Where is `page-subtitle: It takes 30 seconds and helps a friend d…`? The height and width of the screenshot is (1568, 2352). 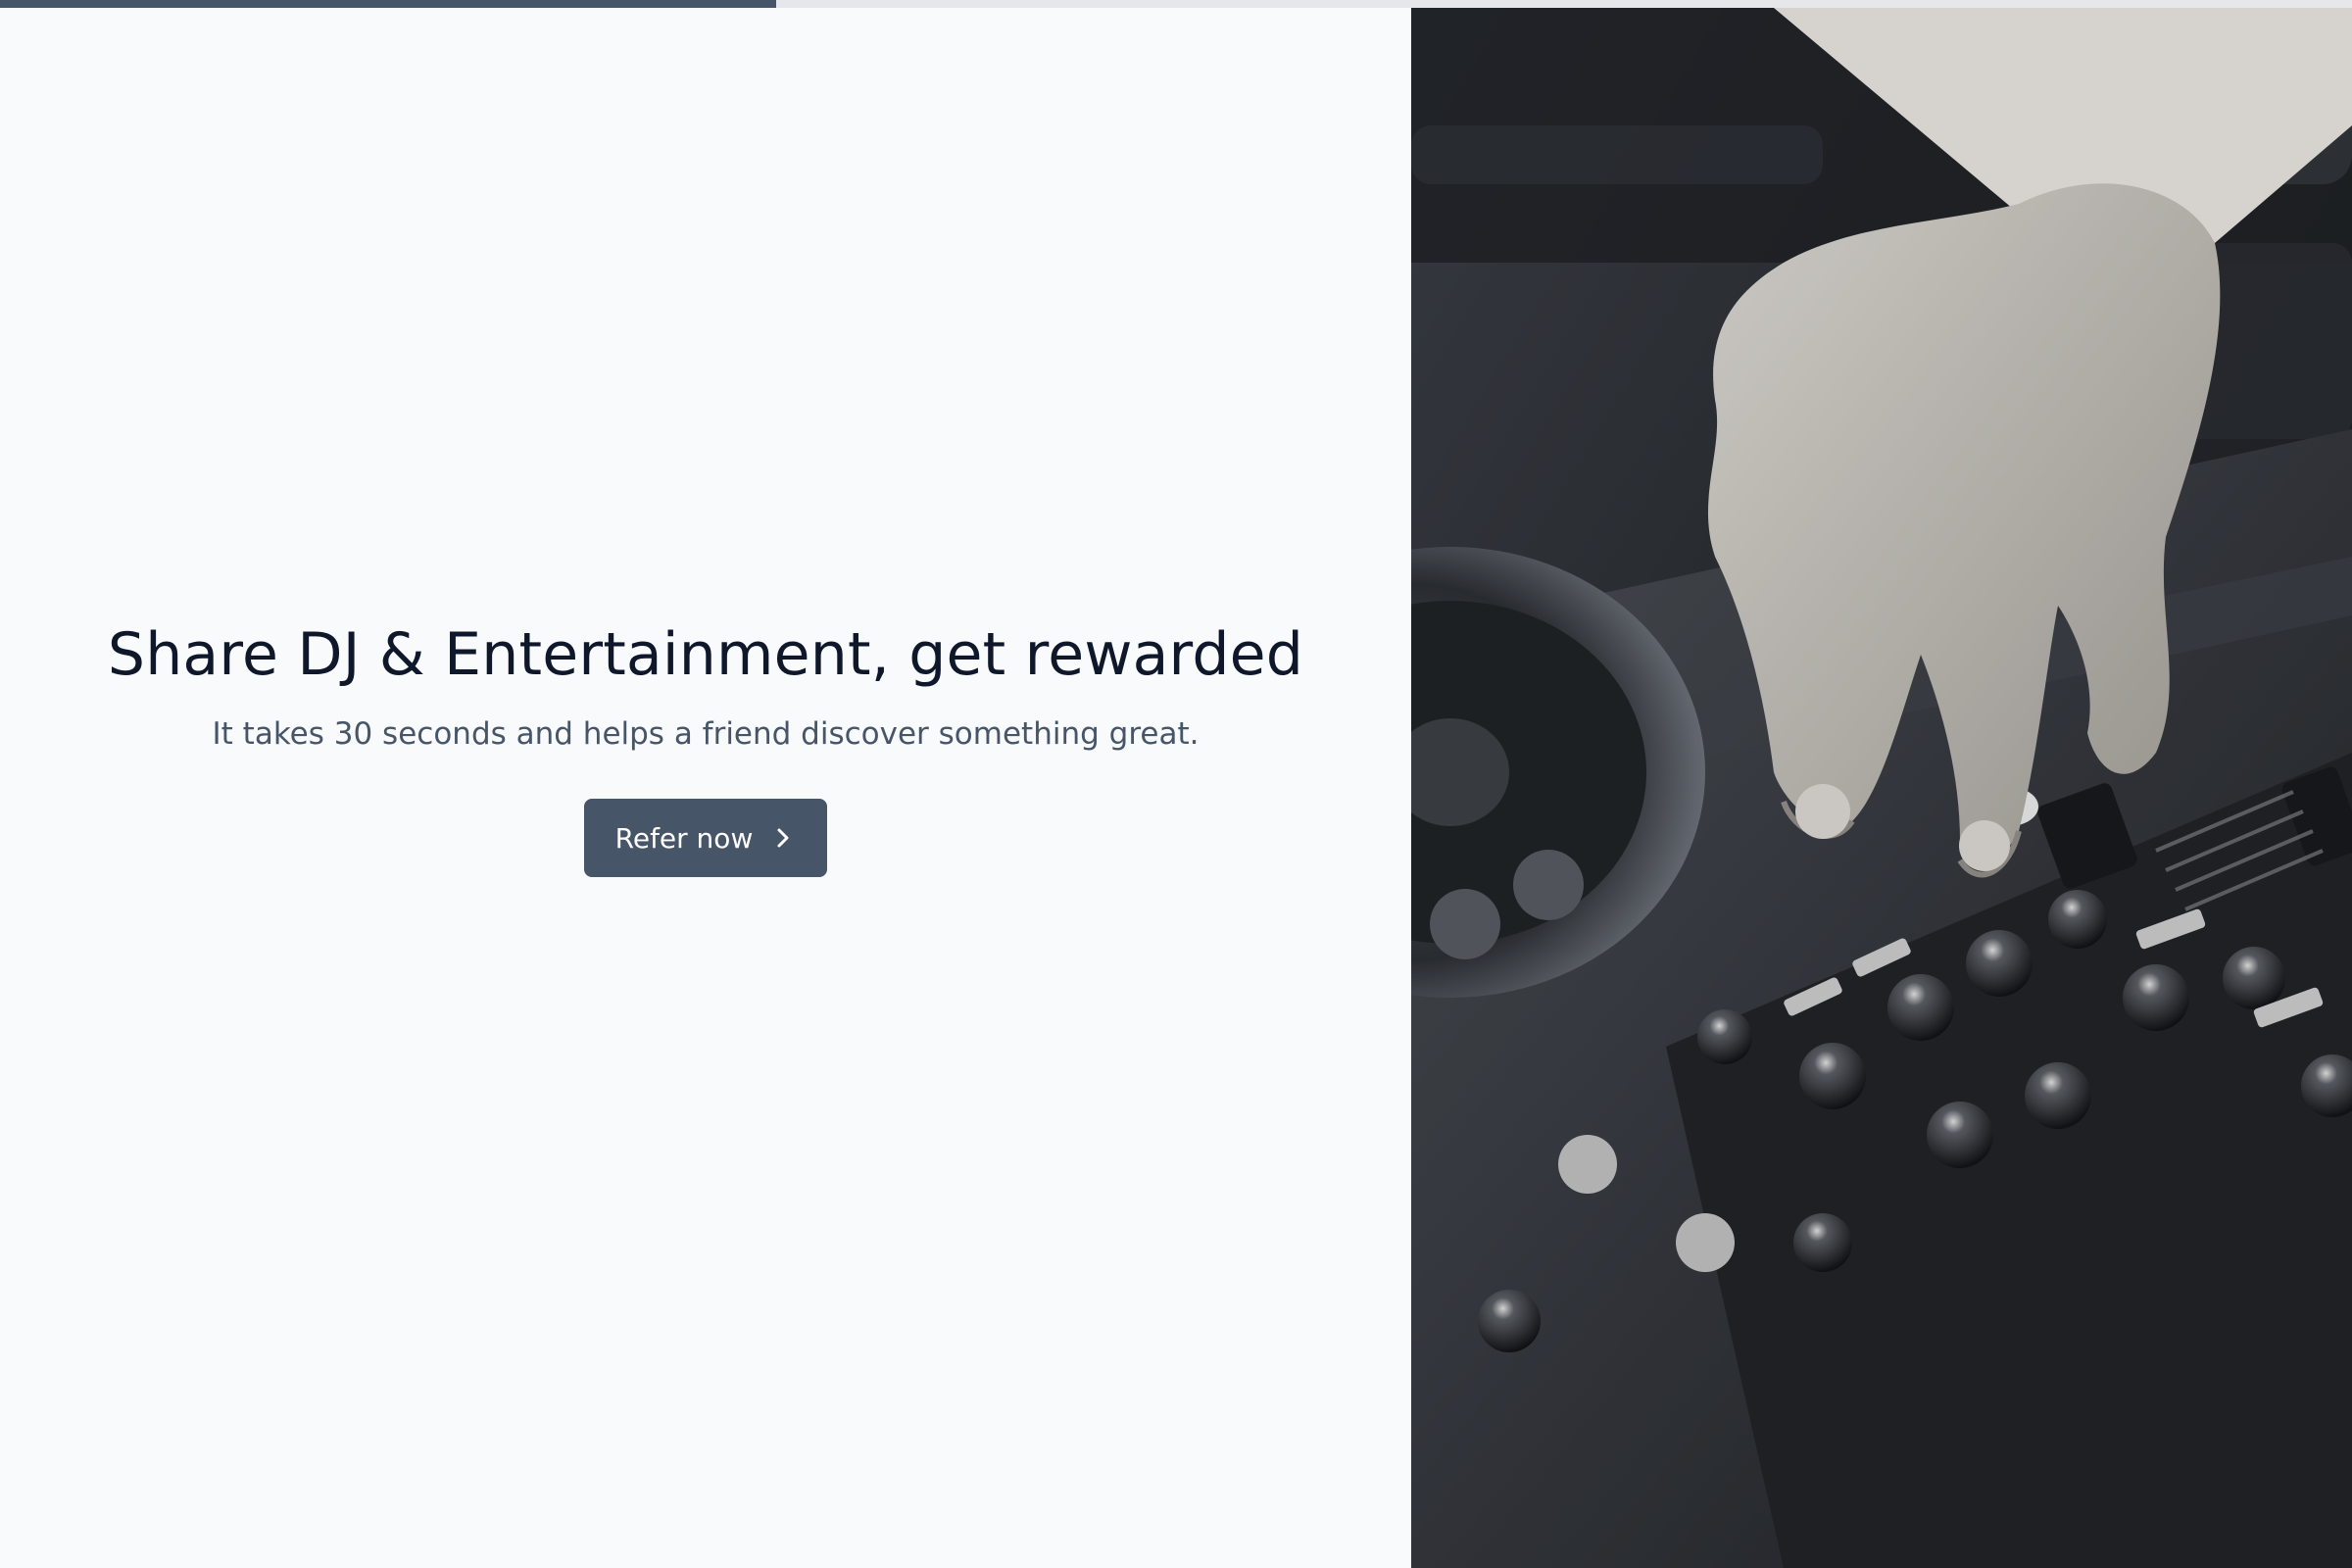
page-subtitle: It takes 30 seconds and helps a friend d… is located at coordinates (706, 734).